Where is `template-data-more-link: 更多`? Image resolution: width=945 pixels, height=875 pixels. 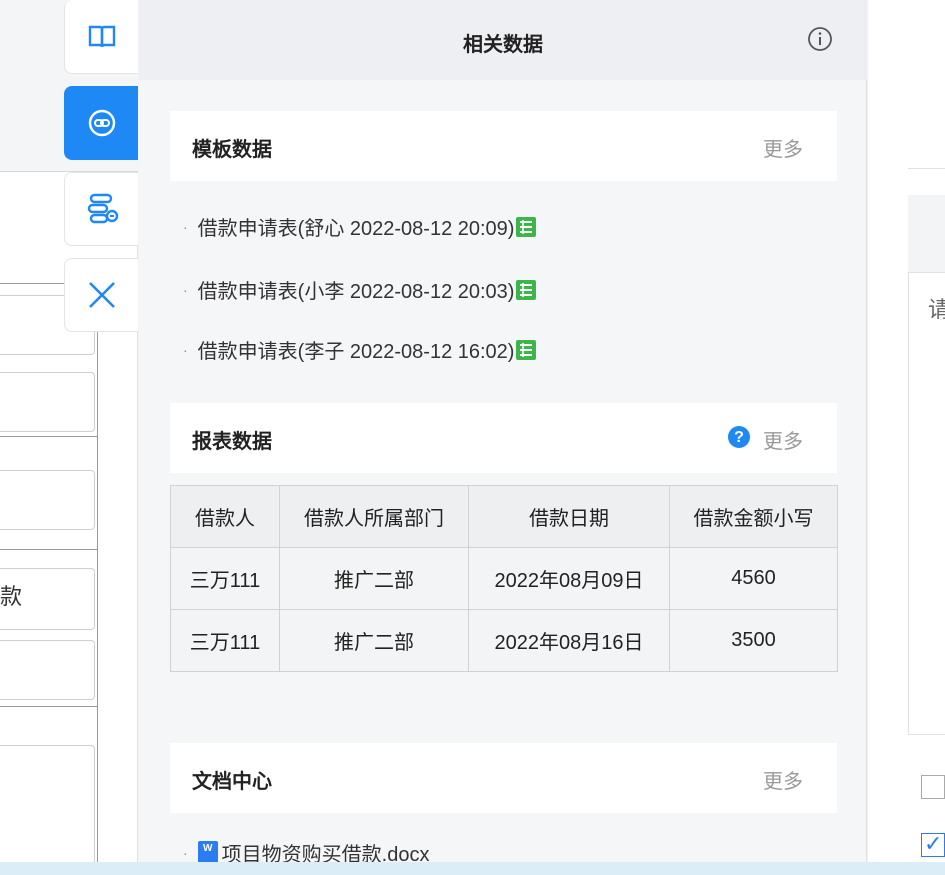 template-data-more-link: 更多 is located at coordinates (783, 147).